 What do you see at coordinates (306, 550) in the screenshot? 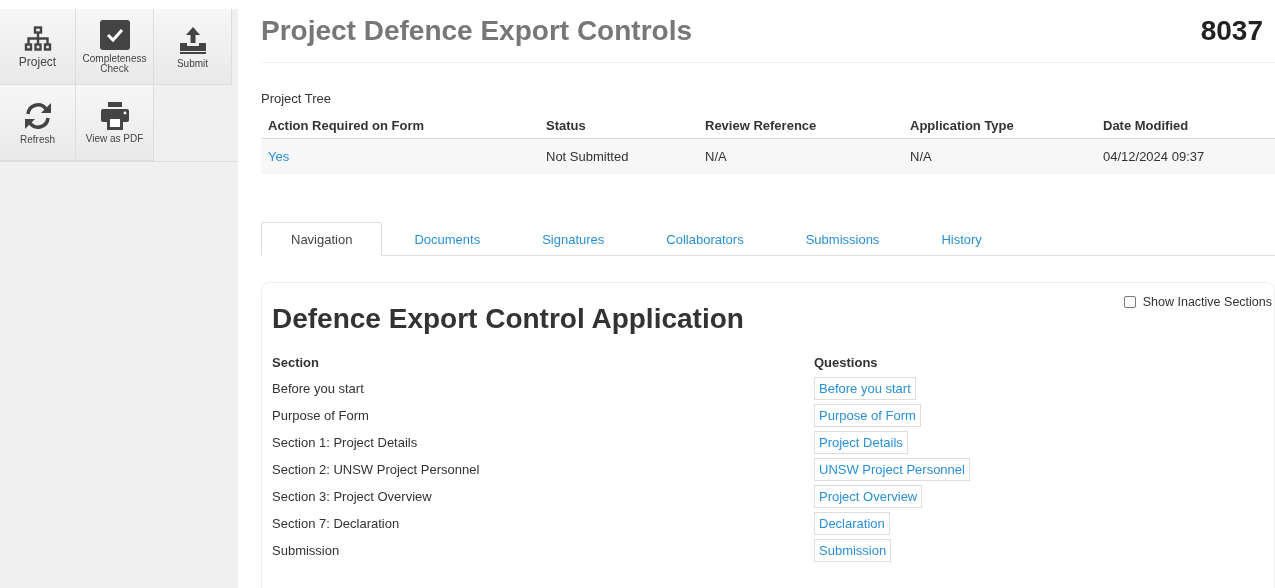
I see `section-name: Submission` at bounding box center [306, 550].